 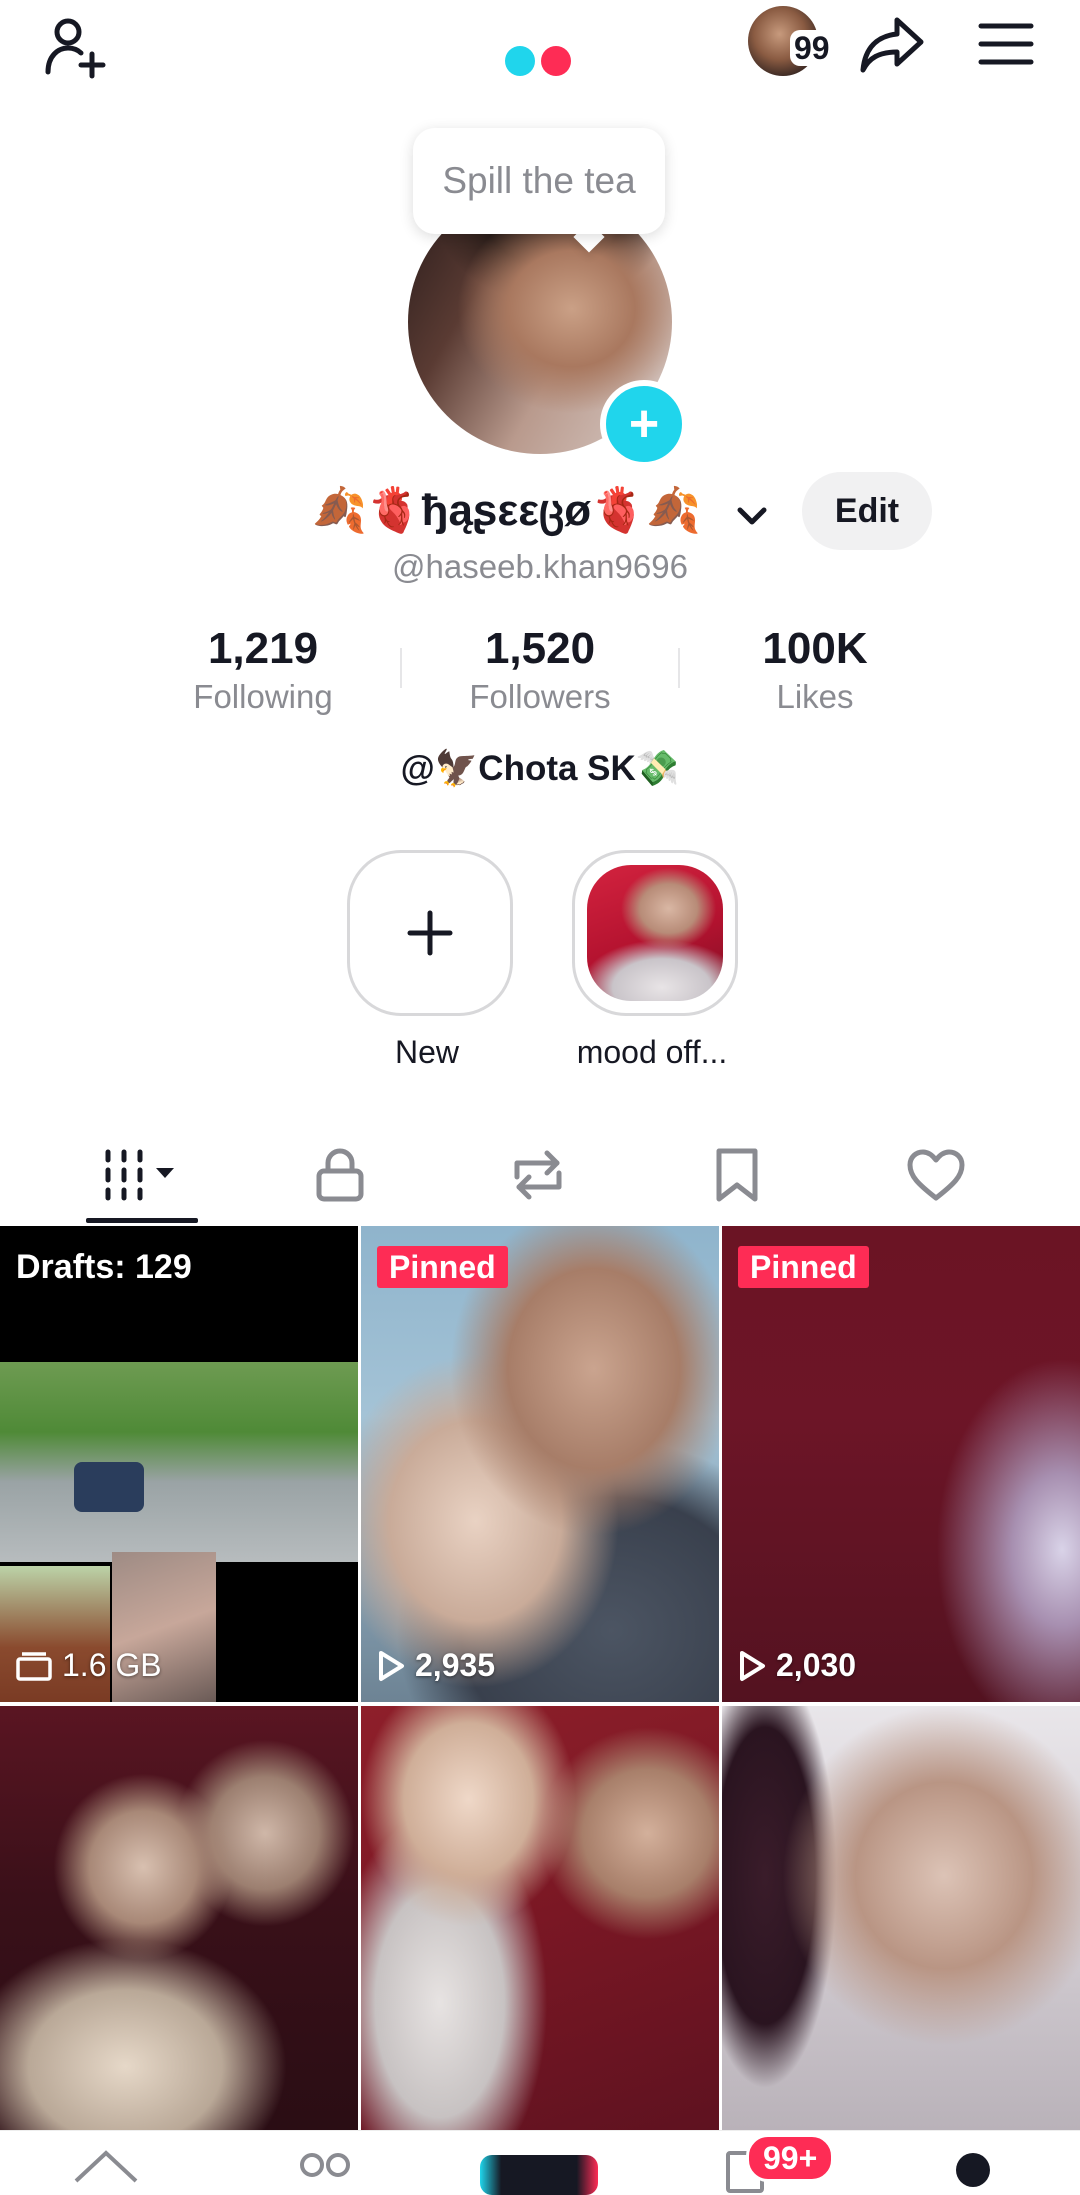 I want to click on bookmark-icon, so click(x=737, y=1175).